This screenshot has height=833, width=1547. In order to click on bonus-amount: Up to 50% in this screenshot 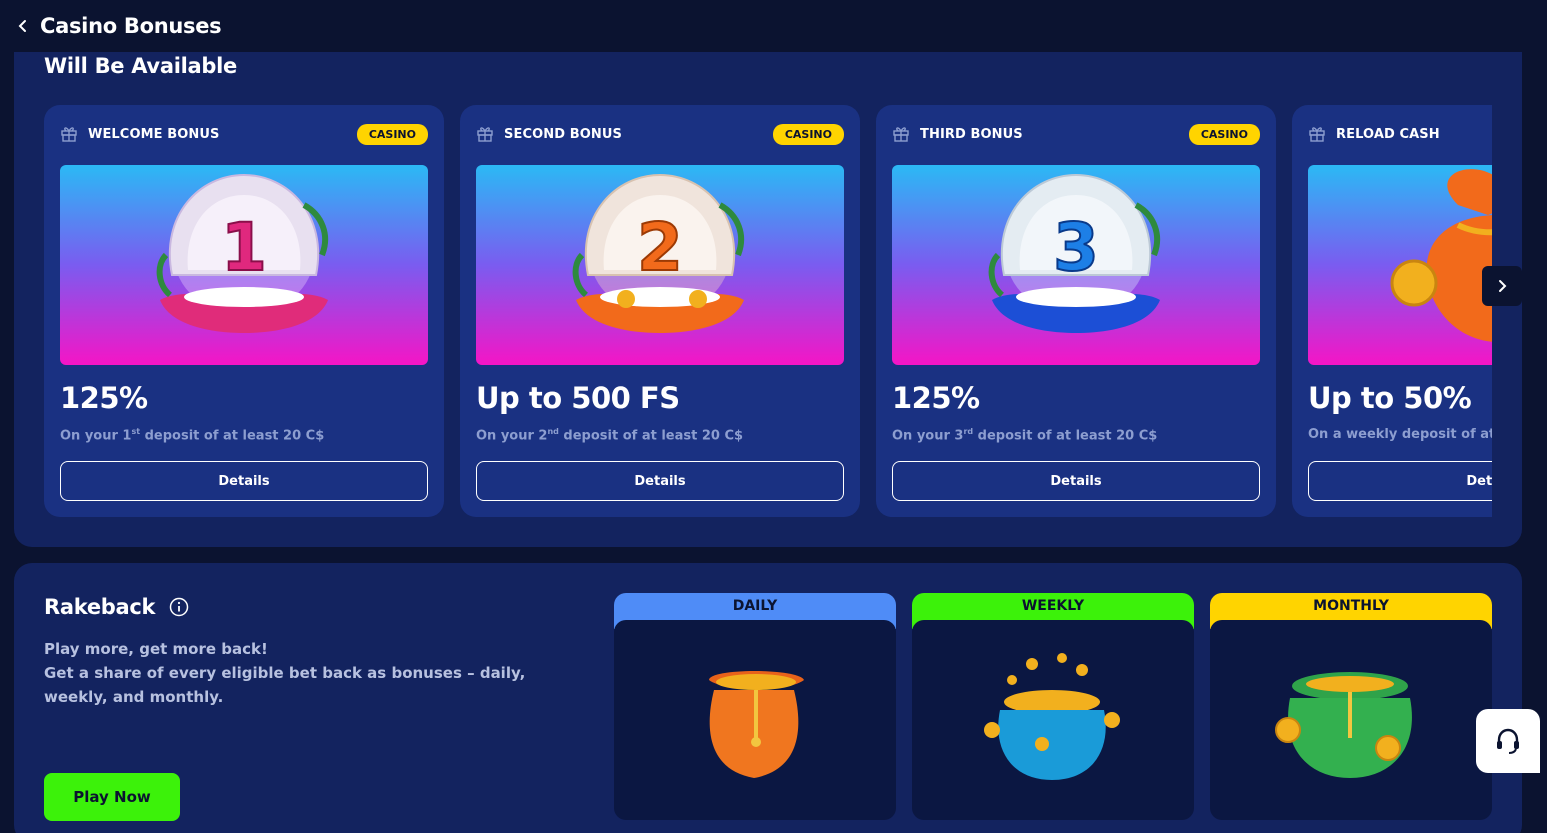, I will do `click(1390, 398)`.